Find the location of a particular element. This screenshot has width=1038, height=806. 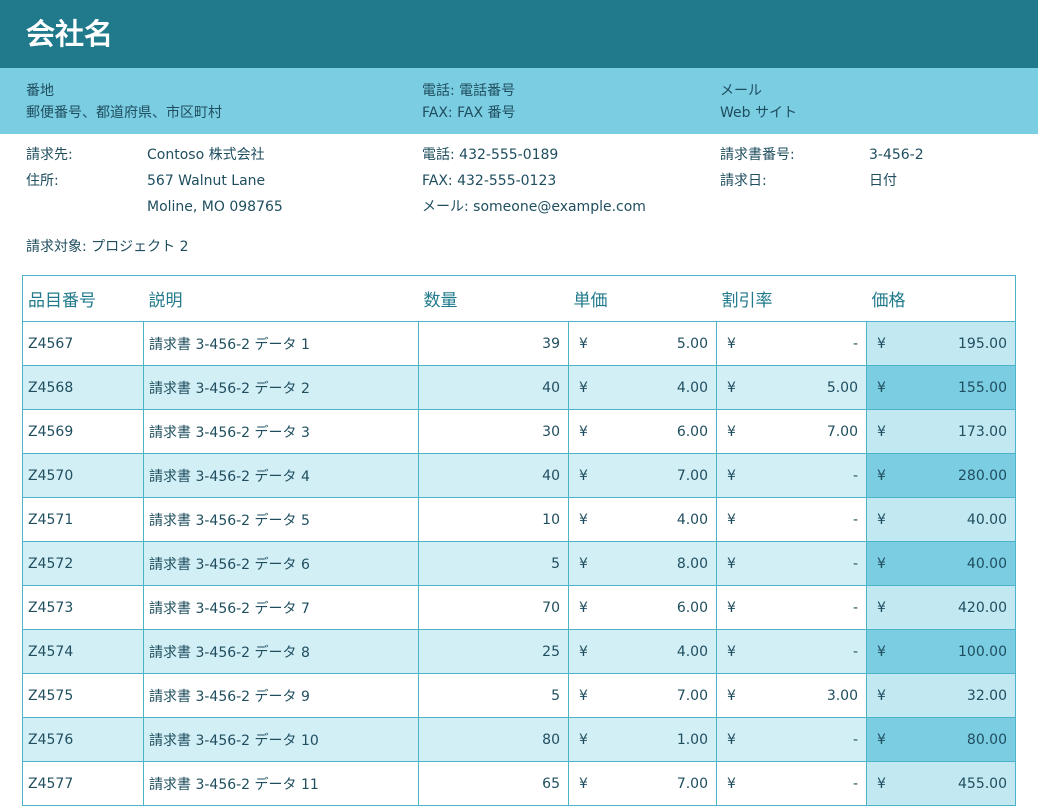

cell-price: ¥80.00 is located at coordinates (941, 739).